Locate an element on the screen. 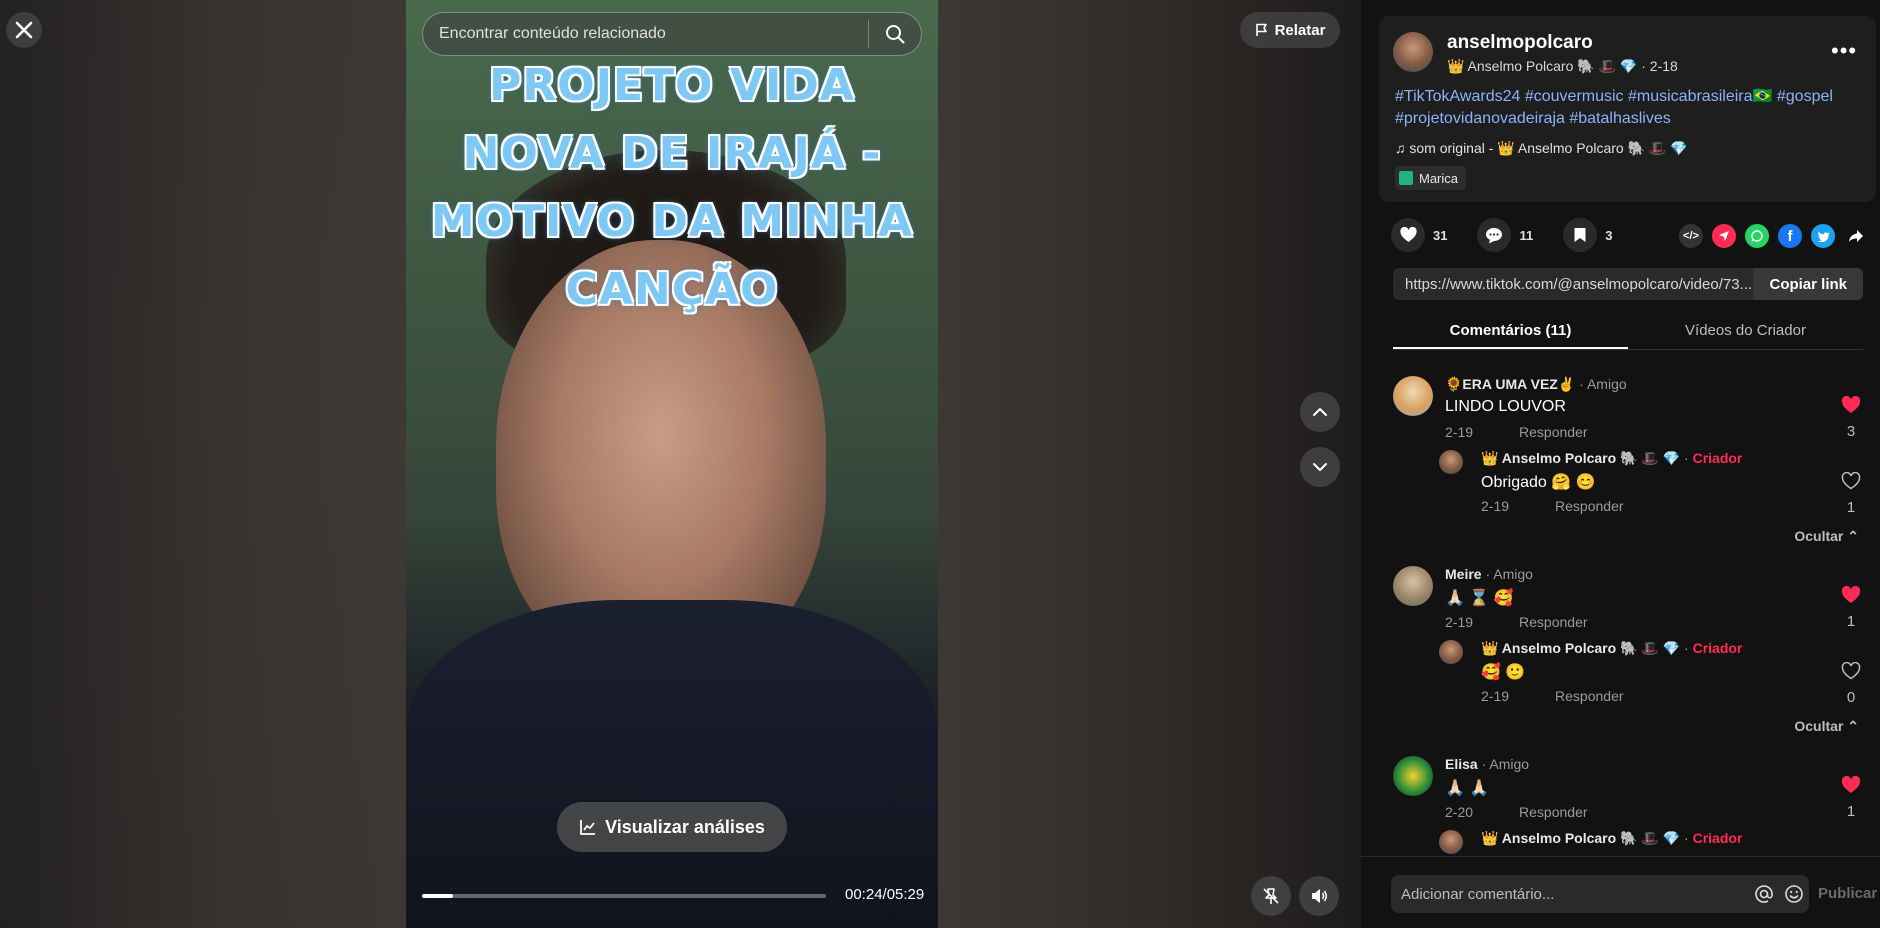  hashtag-link: #projetovidanovadeiraja is located at coordinates (1480, 118).